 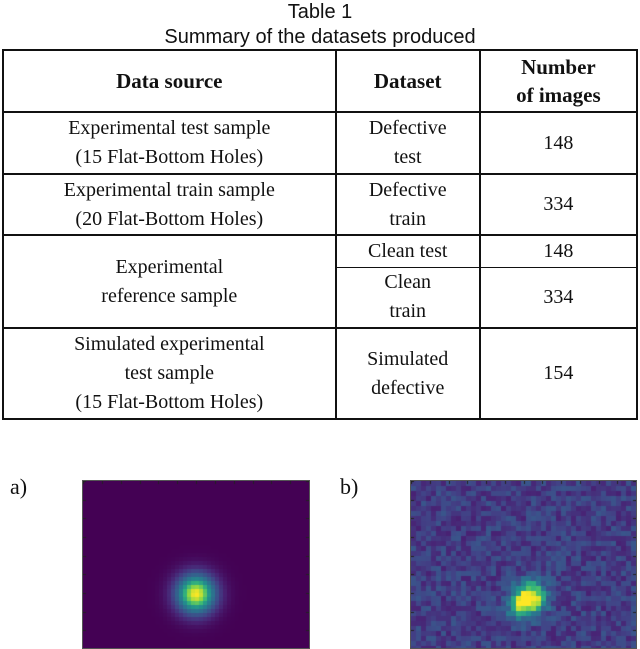 I want to click on header-number-line2: of images, so click(x=558, y=95).